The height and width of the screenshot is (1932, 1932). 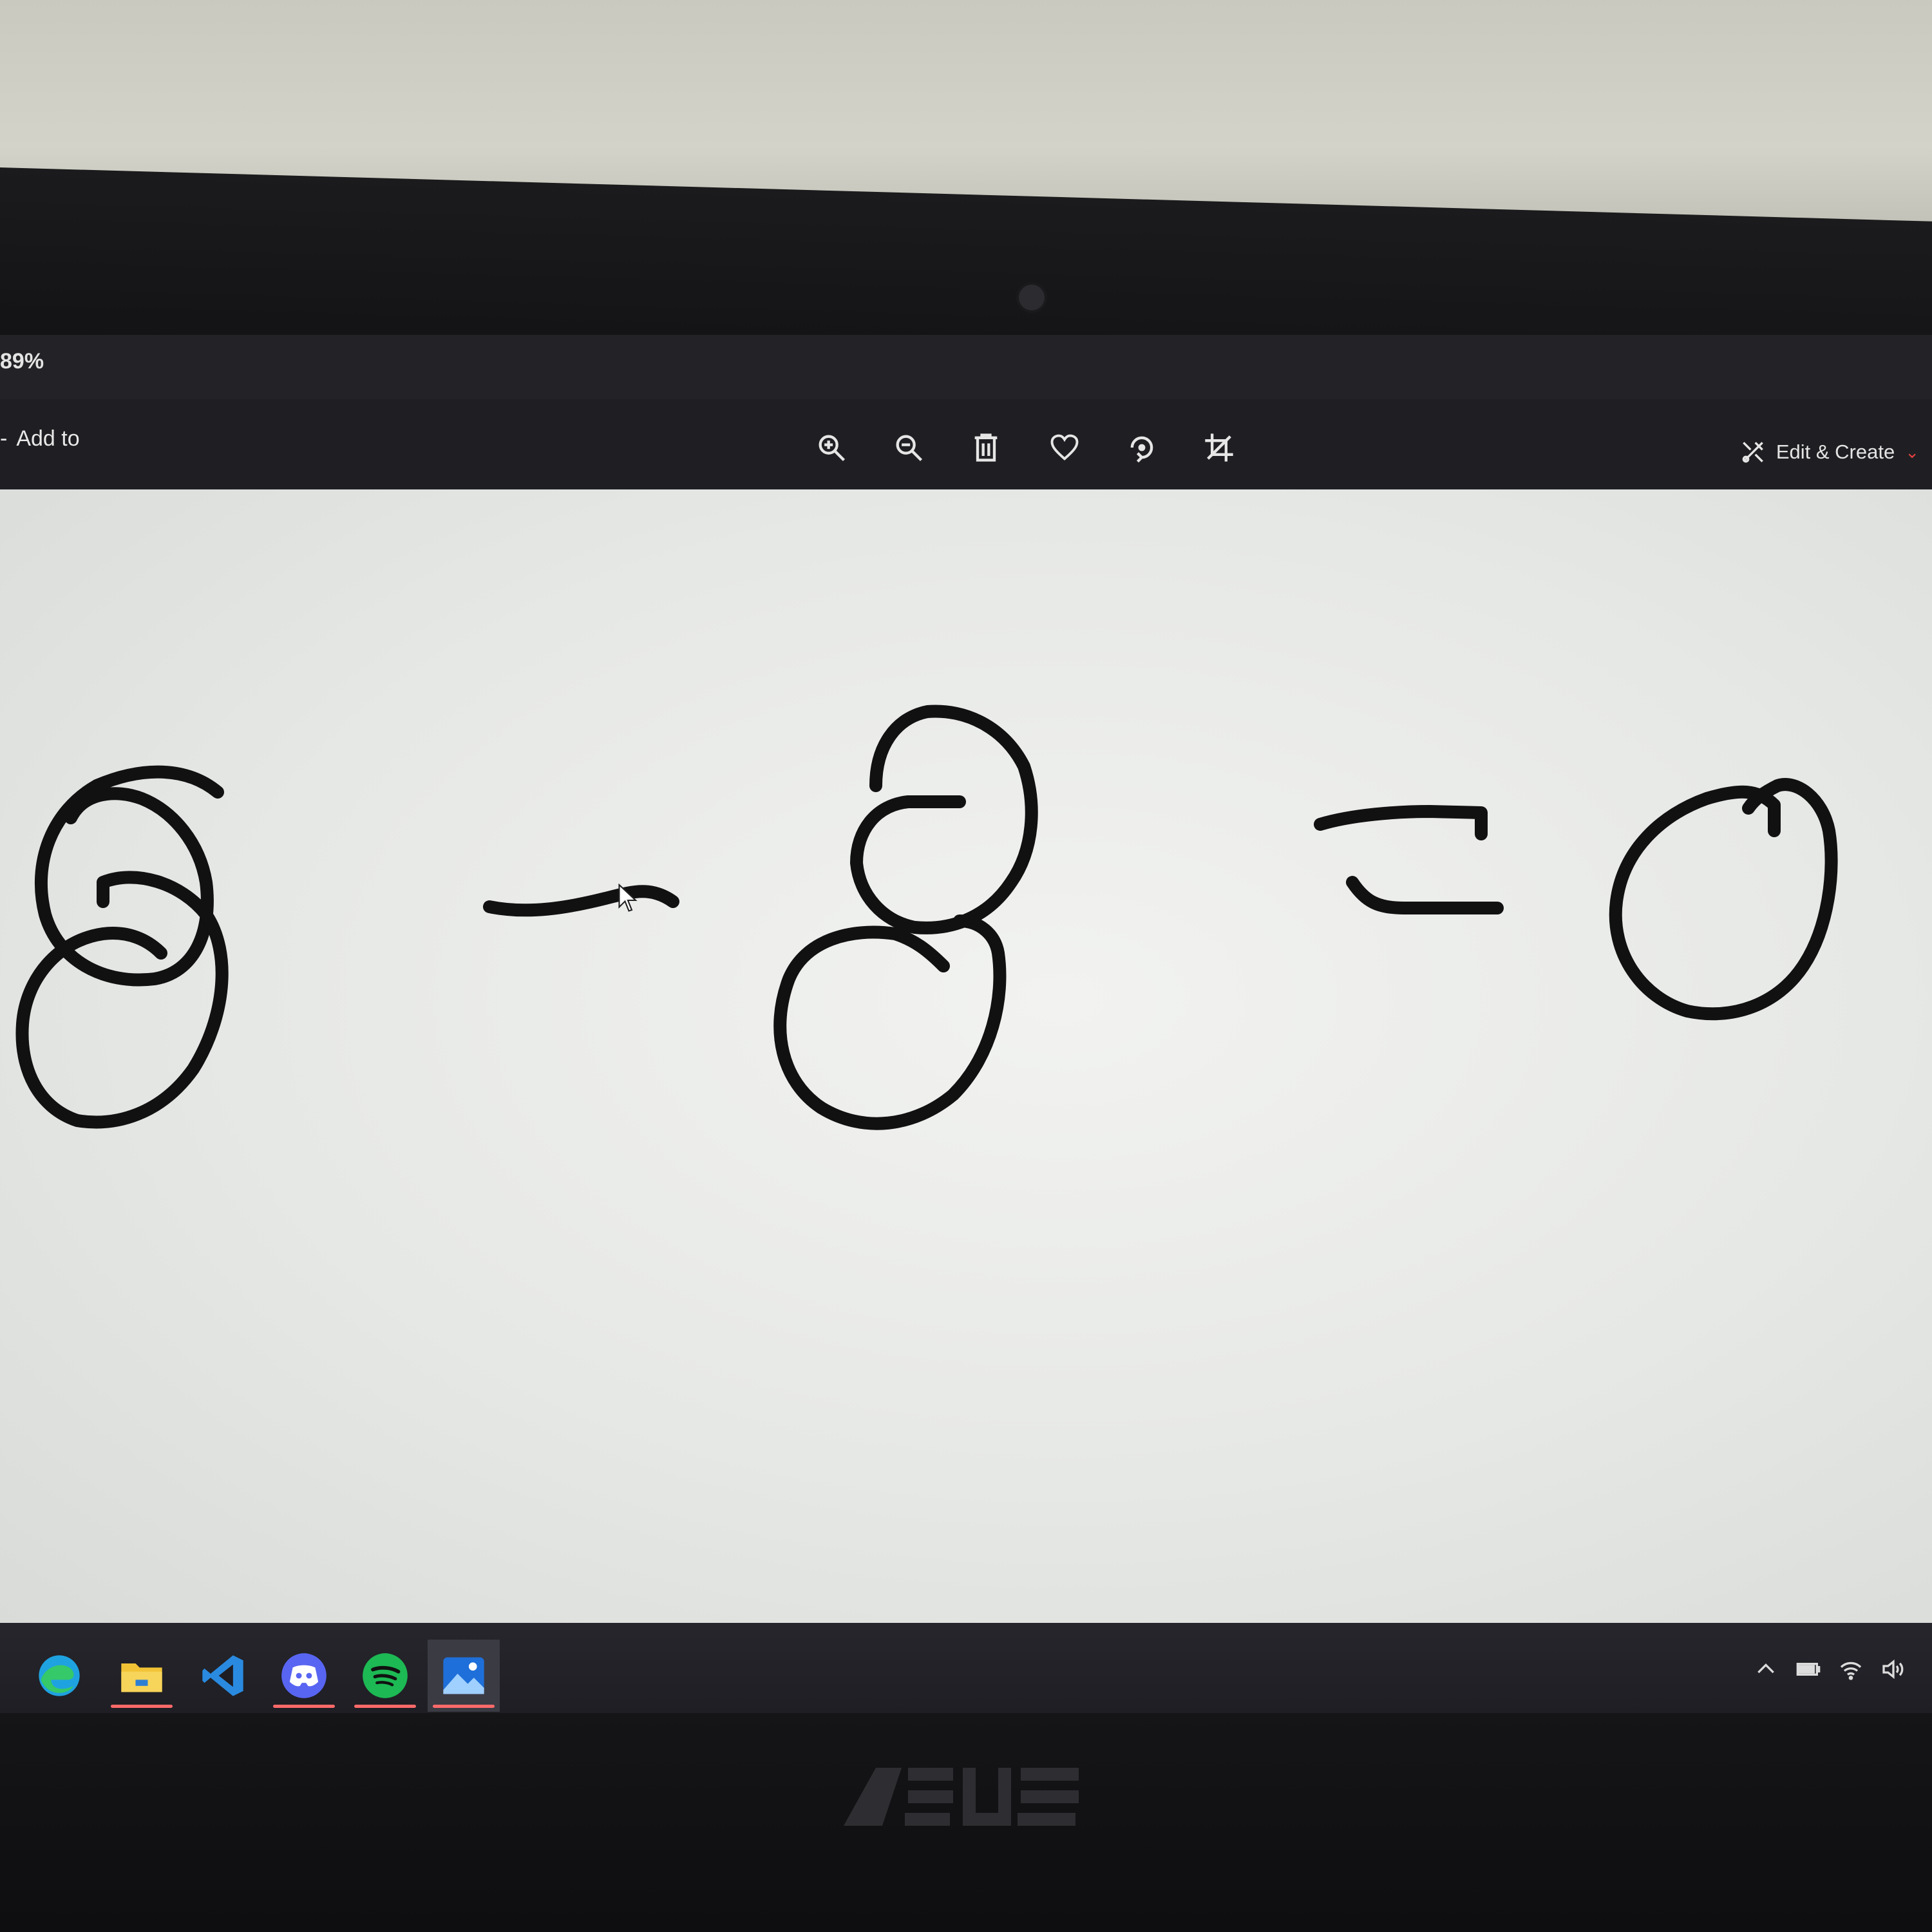 I want to click on file-explorer-icon, so click(x=141, y=1677).